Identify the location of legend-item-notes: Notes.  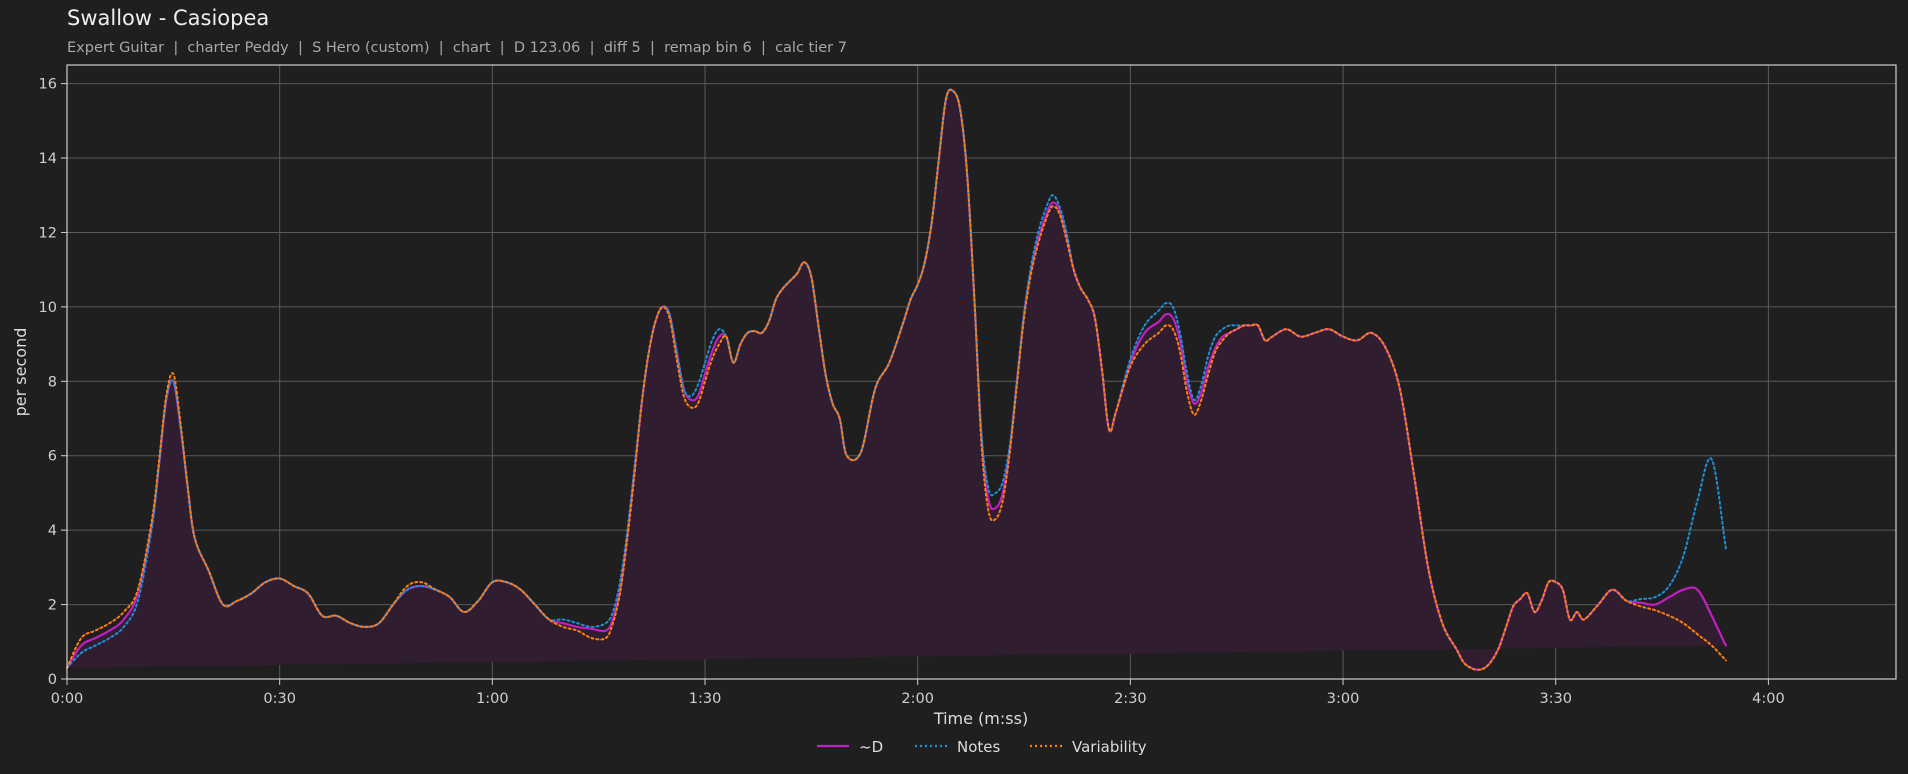
(958, 747).